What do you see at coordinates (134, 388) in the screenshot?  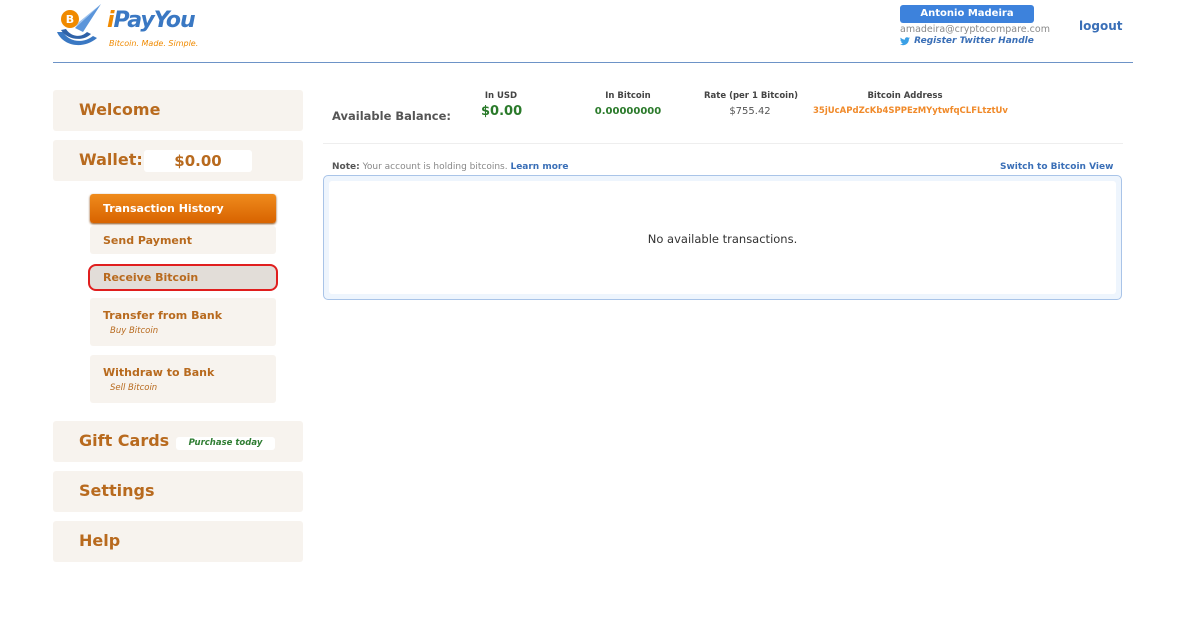 I see `sidebar-item-hint: Sell Bitcoin` at bounding box center [134, 388].